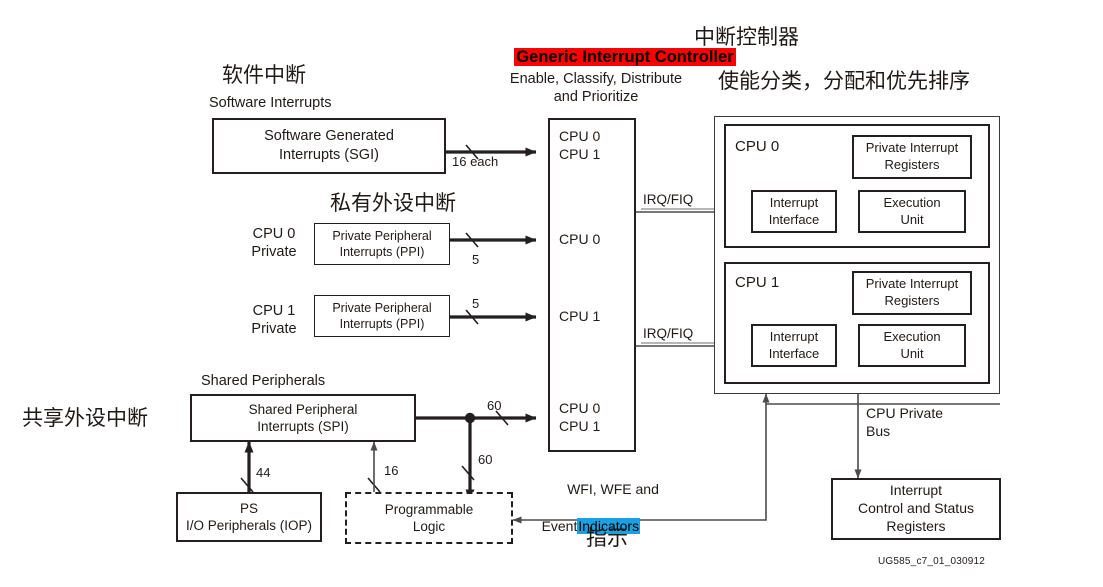 The height and width of the screenshot is (587, 1103). Describe the element at coordinates (85, 418) in the screenshot. I see `shared-peripheral-label-cn: 共享外设中断` at that location.